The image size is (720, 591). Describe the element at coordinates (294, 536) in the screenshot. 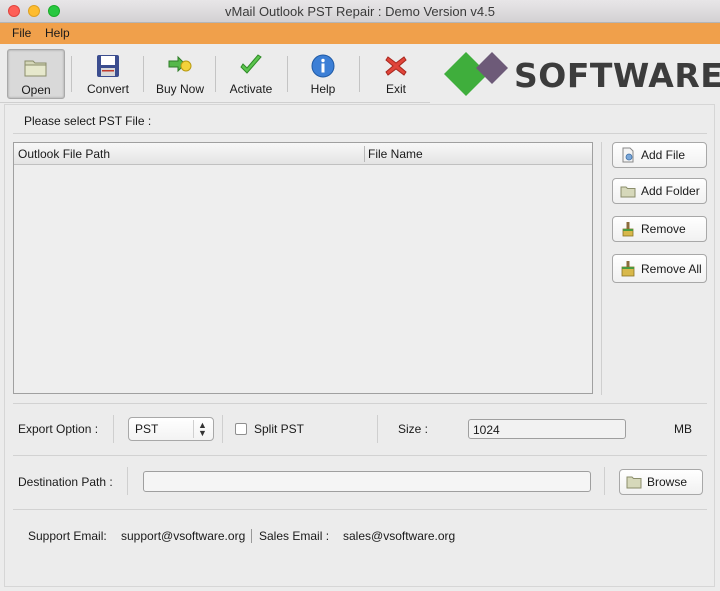

I see `sales-email-label: Sales Email :` at that location.